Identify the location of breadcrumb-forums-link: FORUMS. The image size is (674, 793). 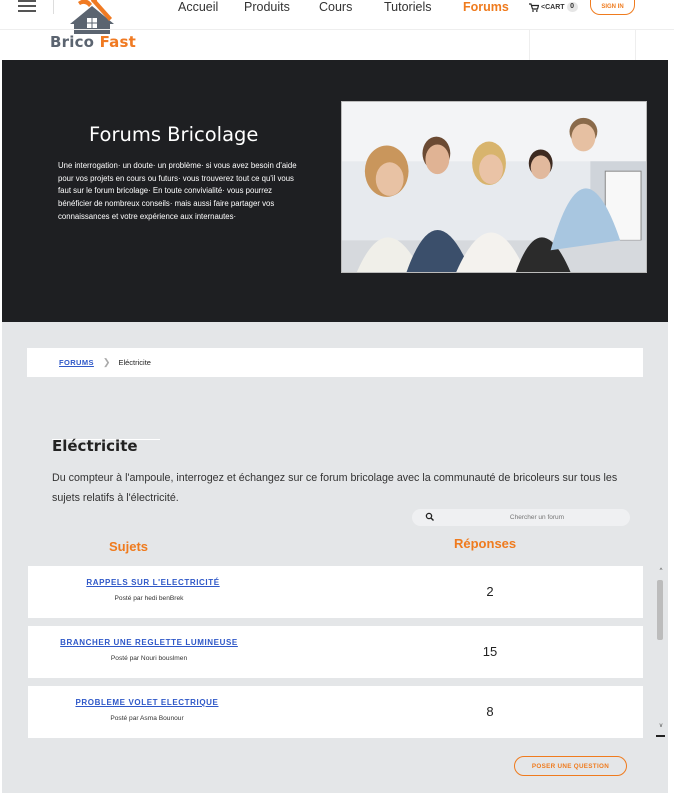
(76, 362).